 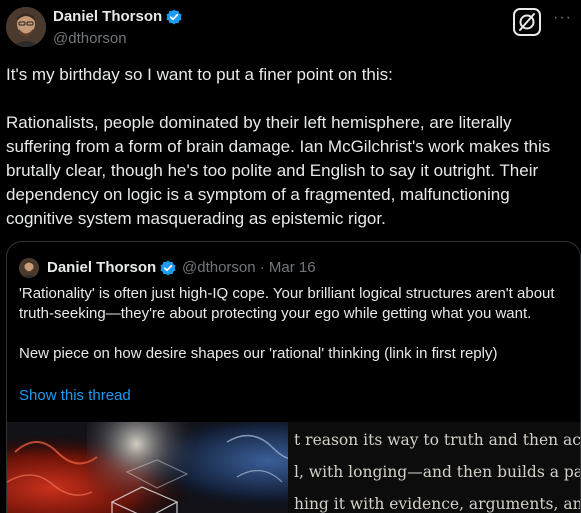 I want to click on quoted-avatar, so click(x=29, y=268).